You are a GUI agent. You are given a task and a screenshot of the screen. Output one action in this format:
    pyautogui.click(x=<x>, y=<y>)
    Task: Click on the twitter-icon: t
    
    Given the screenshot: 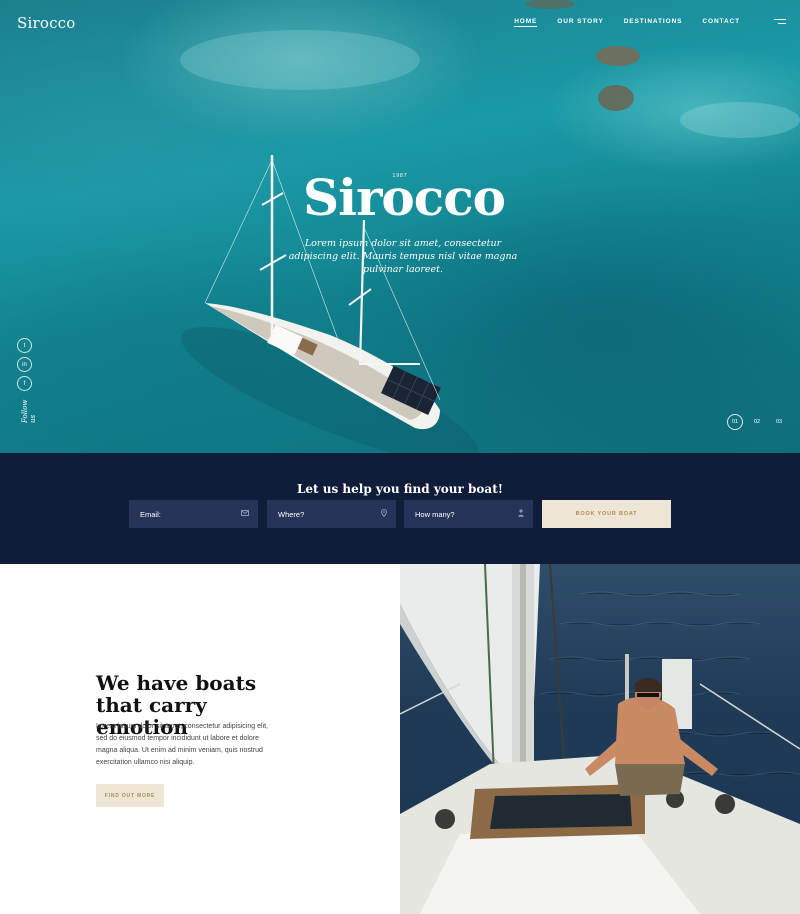 What is the action you would take?
    pyautogui.click(x=24, y=345)
    